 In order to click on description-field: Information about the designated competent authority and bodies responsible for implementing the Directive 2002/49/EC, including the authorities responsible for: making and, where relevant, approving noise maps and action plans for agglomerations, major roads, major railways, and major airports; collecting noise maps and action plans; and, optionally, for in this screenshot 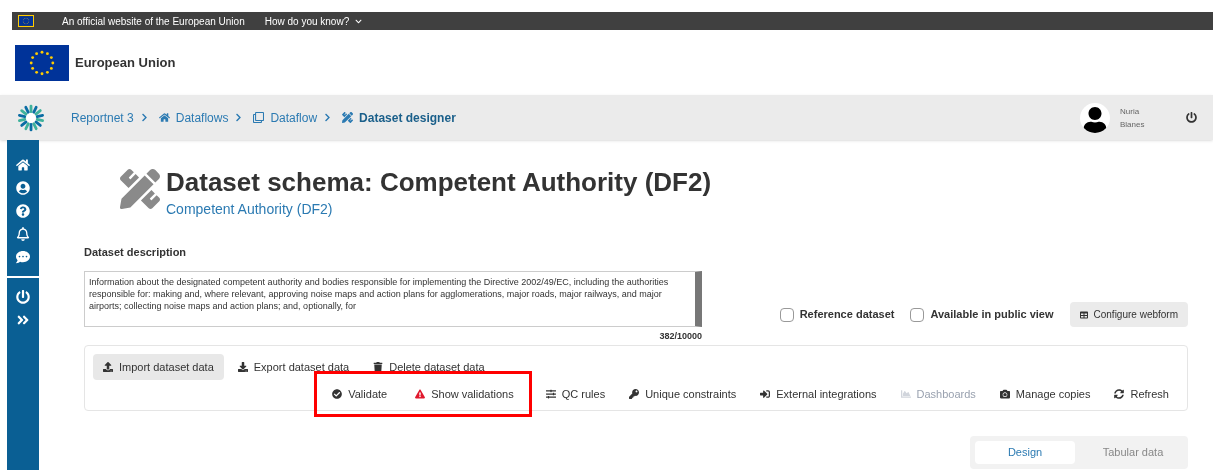, I will do `click(393, 298)`.